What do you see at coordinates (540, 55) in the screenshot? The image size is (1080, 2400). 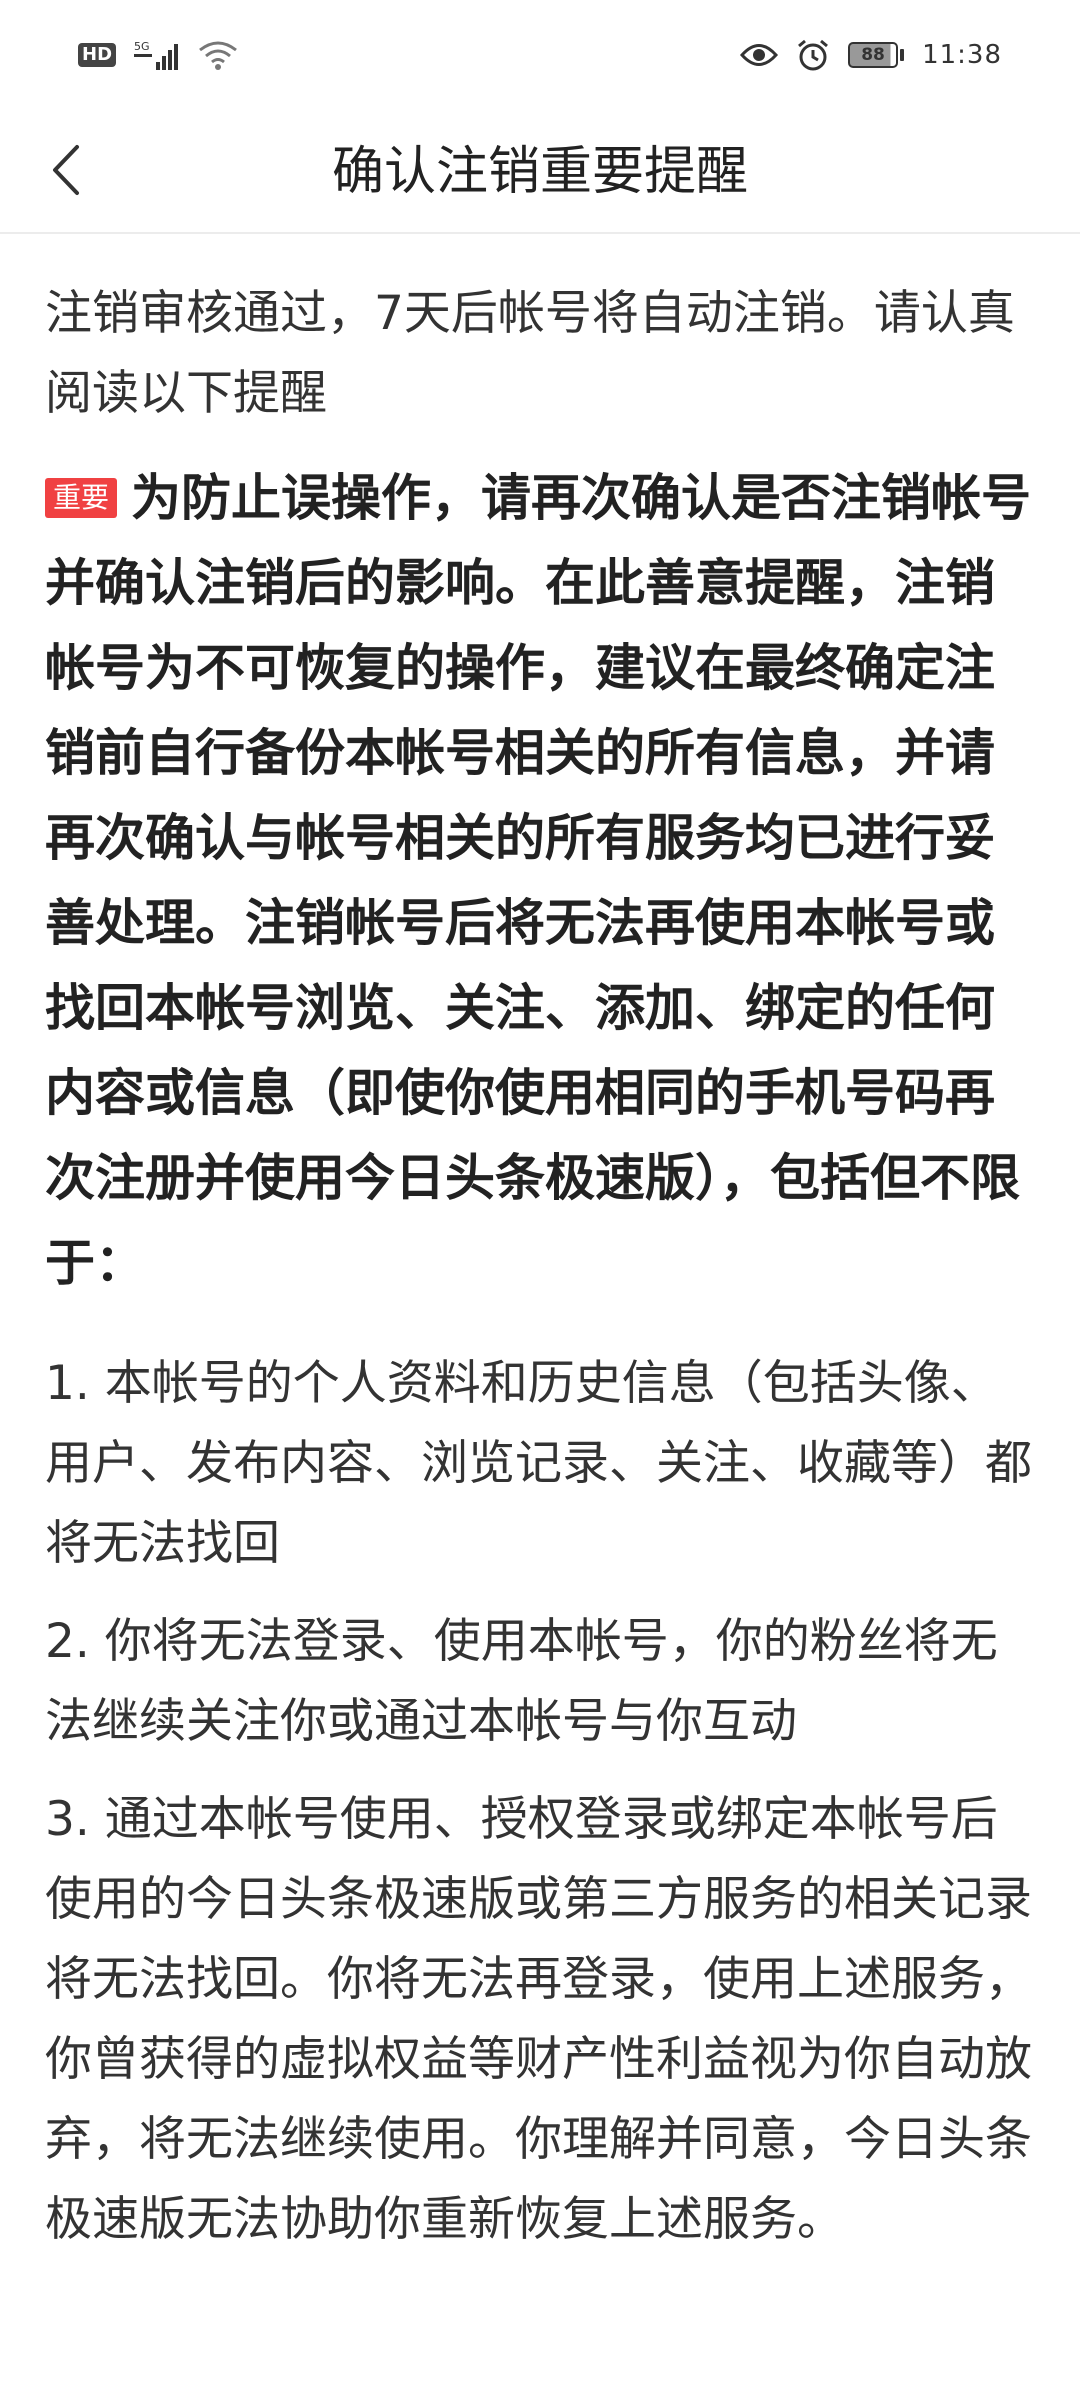 I see `status-bar: HD 5G 88 11:38` at bounding box center [540, 55].